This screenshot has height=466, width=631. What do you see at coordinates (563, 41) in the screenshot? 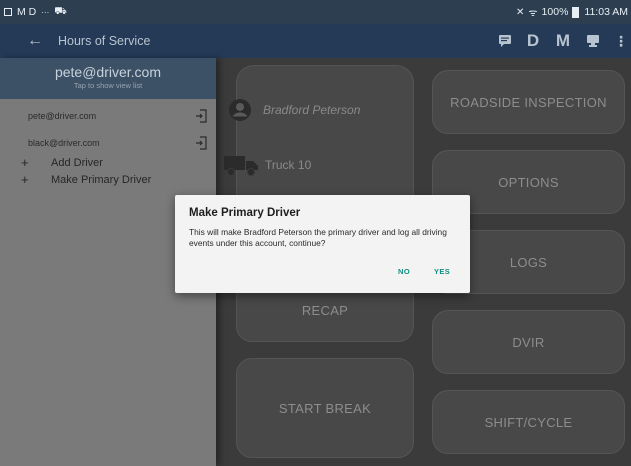
I see `m-button: M` at bounding box center [563, 41].